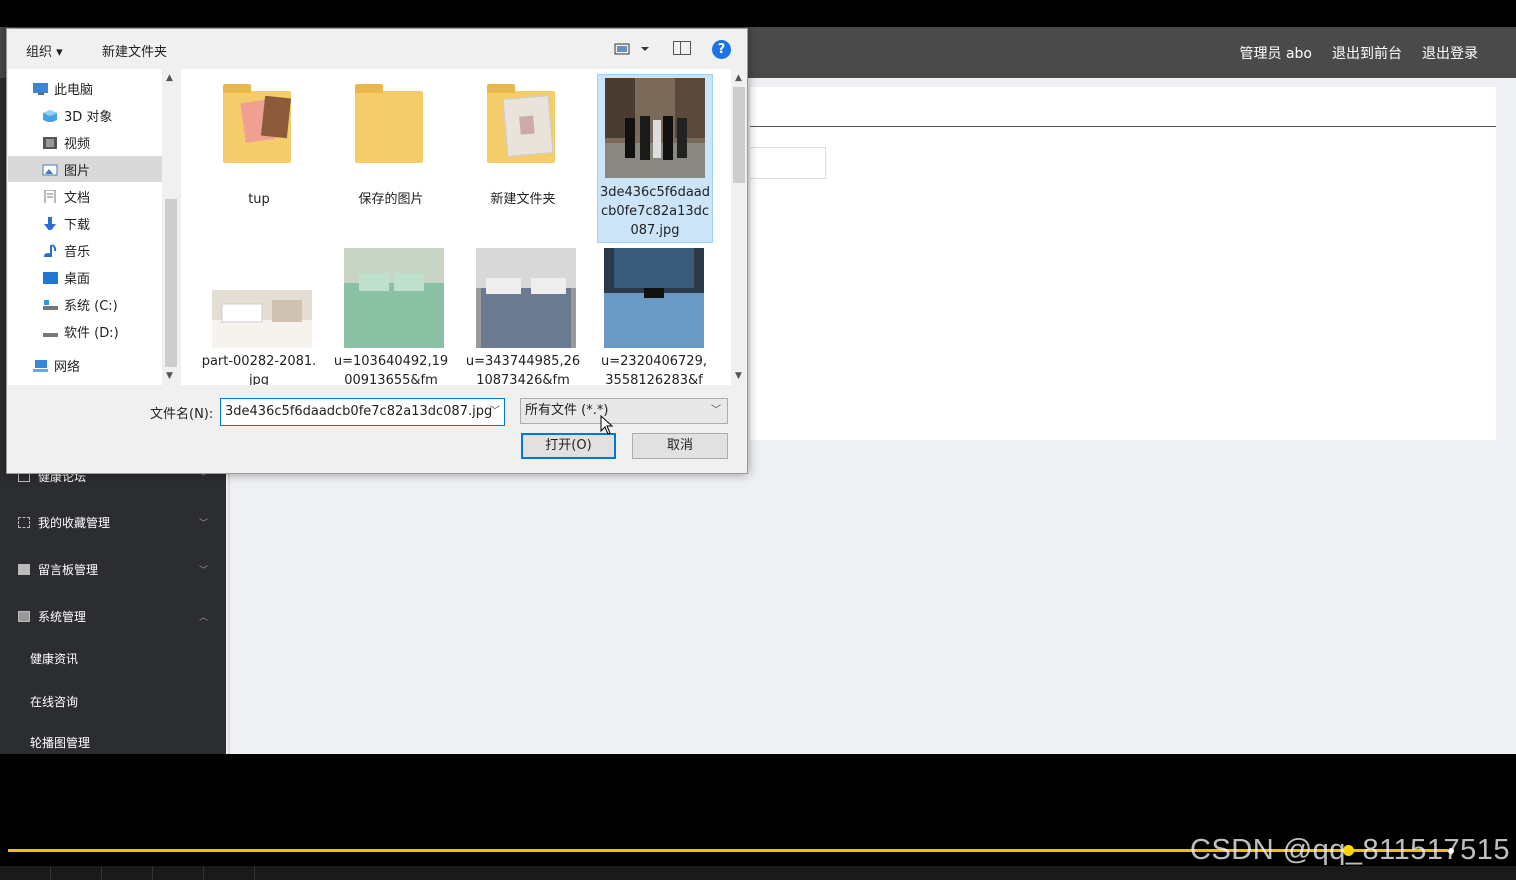 This screenshot has width=1516, height=880. I want to click on new-folder-button: 新建文件夹, so click(134, 50).